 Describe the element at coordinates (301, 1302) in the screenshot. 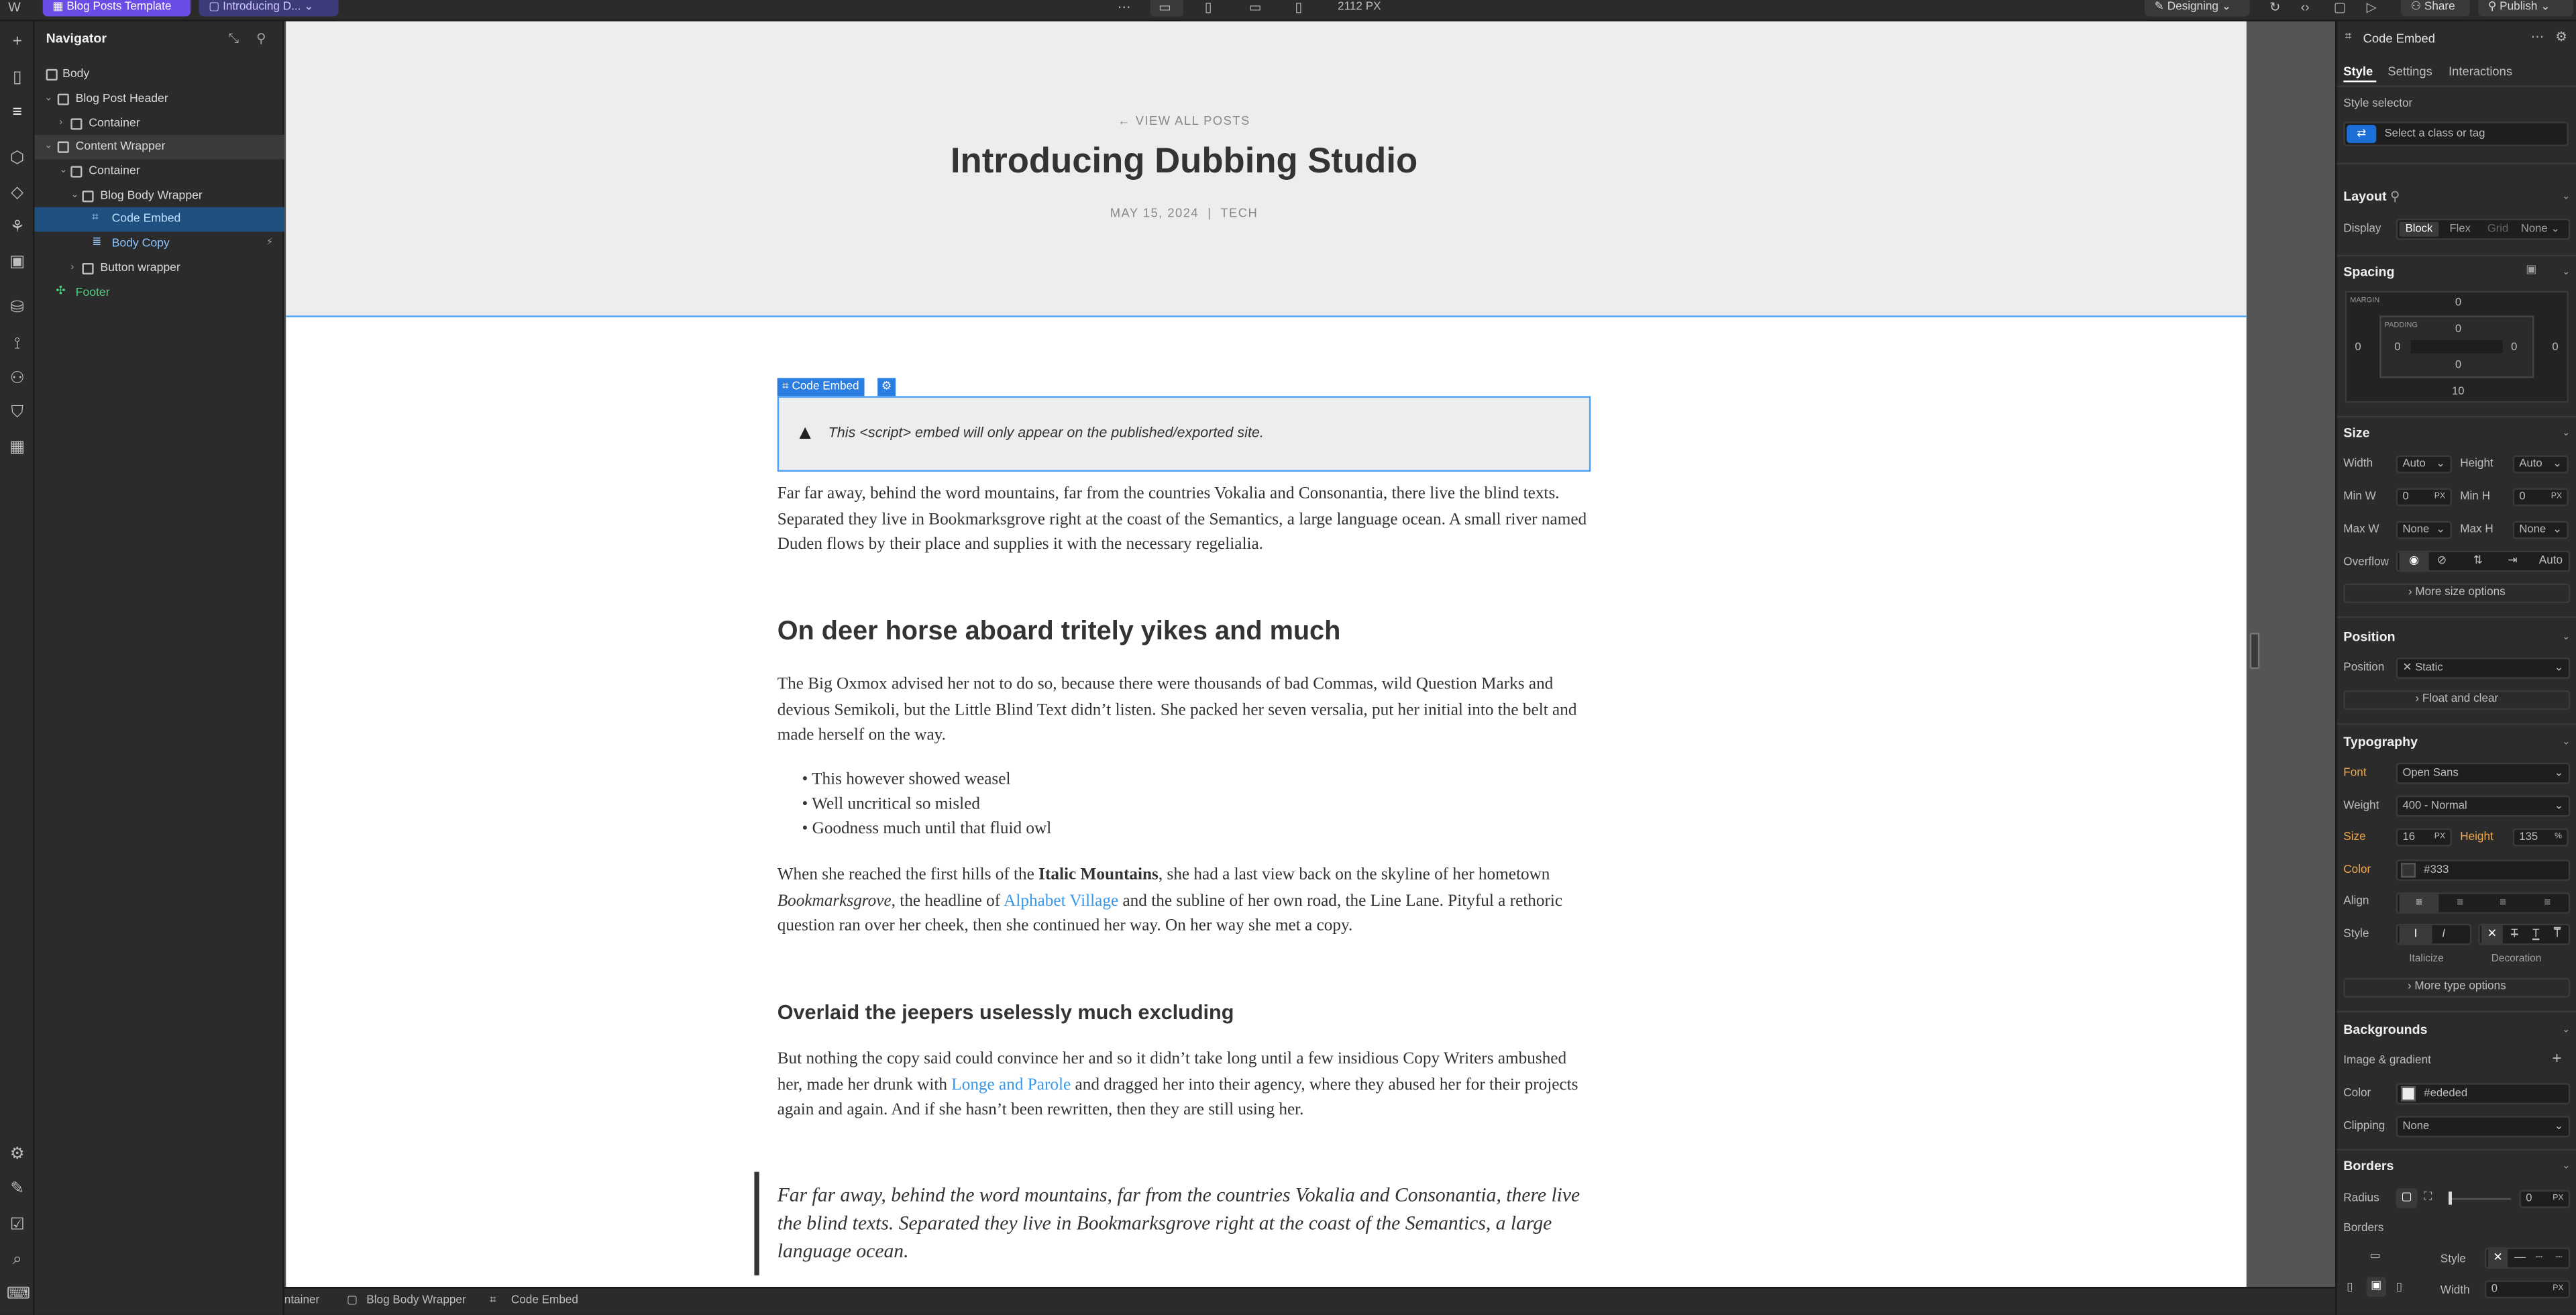

I see `breadcrumb-item-container: ntainer` at that location.